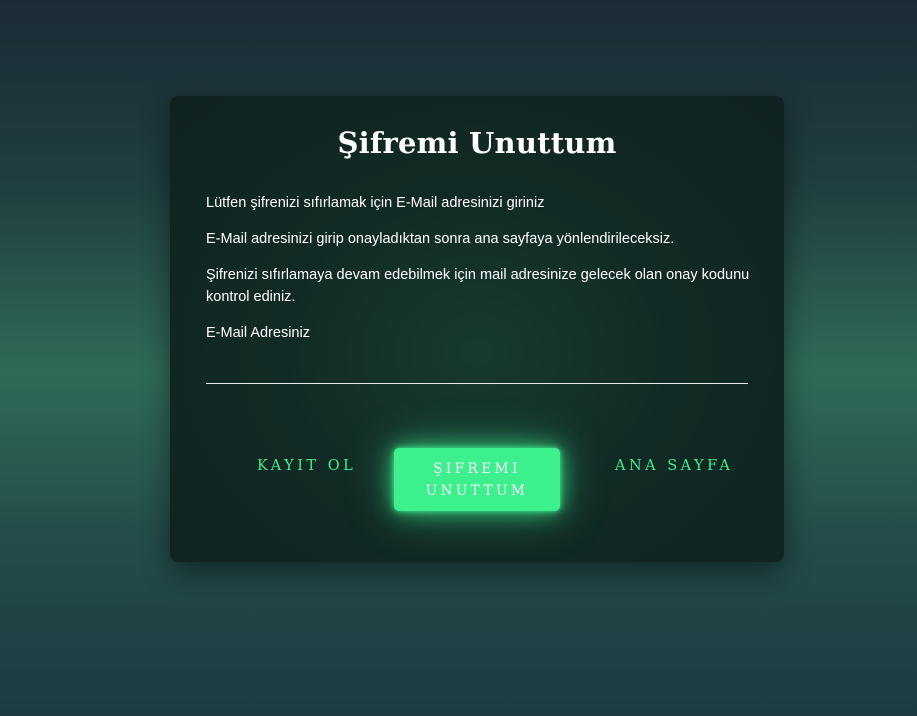 This screenshot has width=917, height=716. What do you see at coordinates (258, 333) in the screenshot?
I see `email-label: E-Mail Adresiniz` at bounding box center [258, 333].